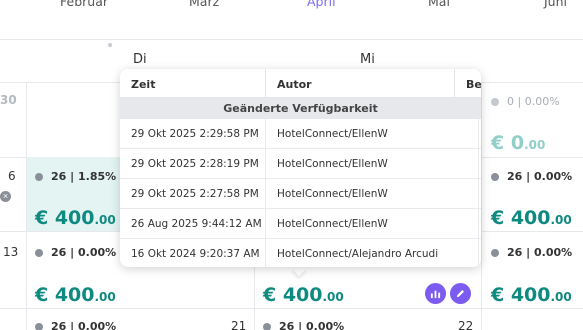 The width and height of the screenshot is (583, 330). Describe the element at coordinates (358, 254) in the screenshot. I see `row-author: HotelConnect/Alejandro Arcudi` at that location.